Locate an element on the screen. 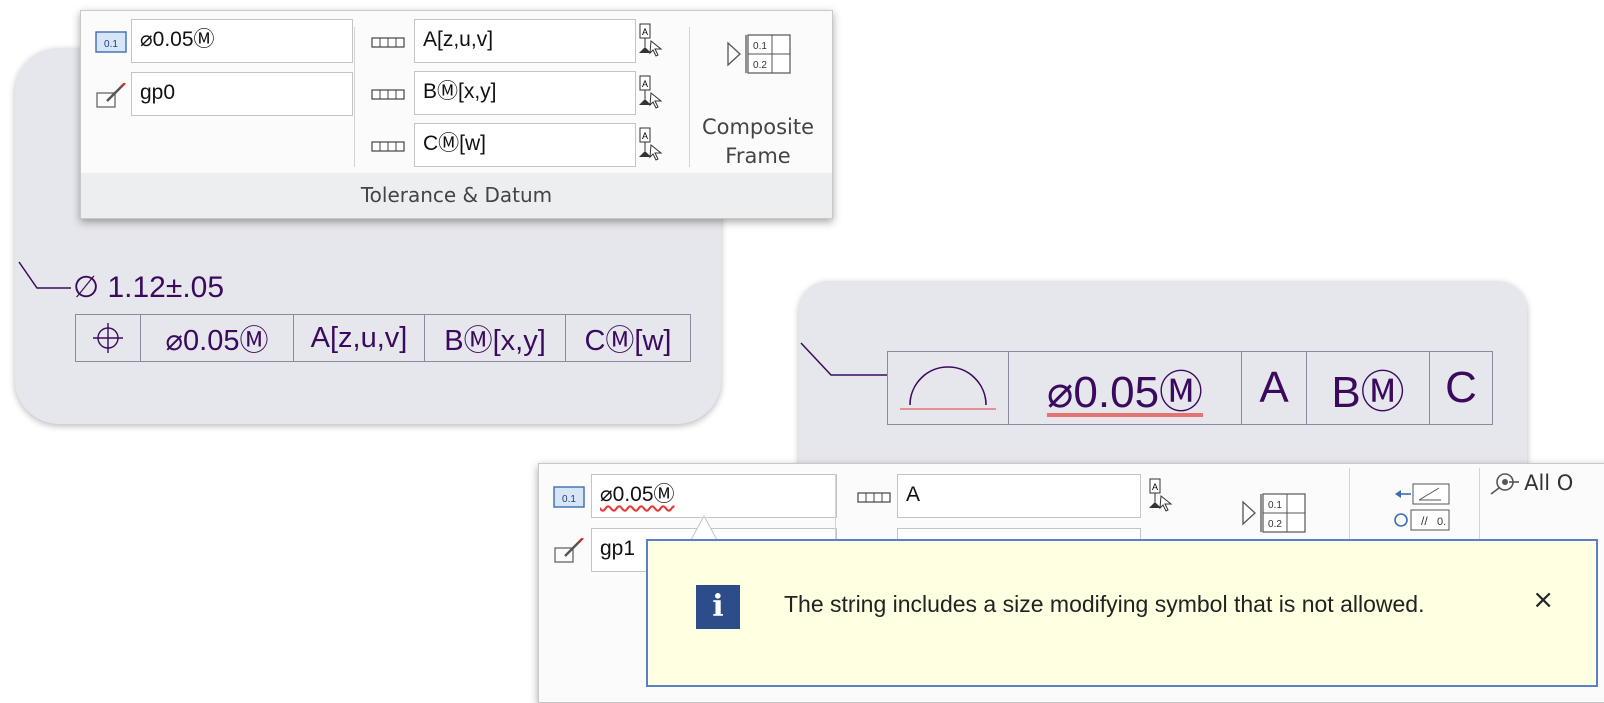 This screenshot has width=1604, height=703. fcf-datum-tertiary-cell: CⓂ[w] is located at coordinates (628, 341).